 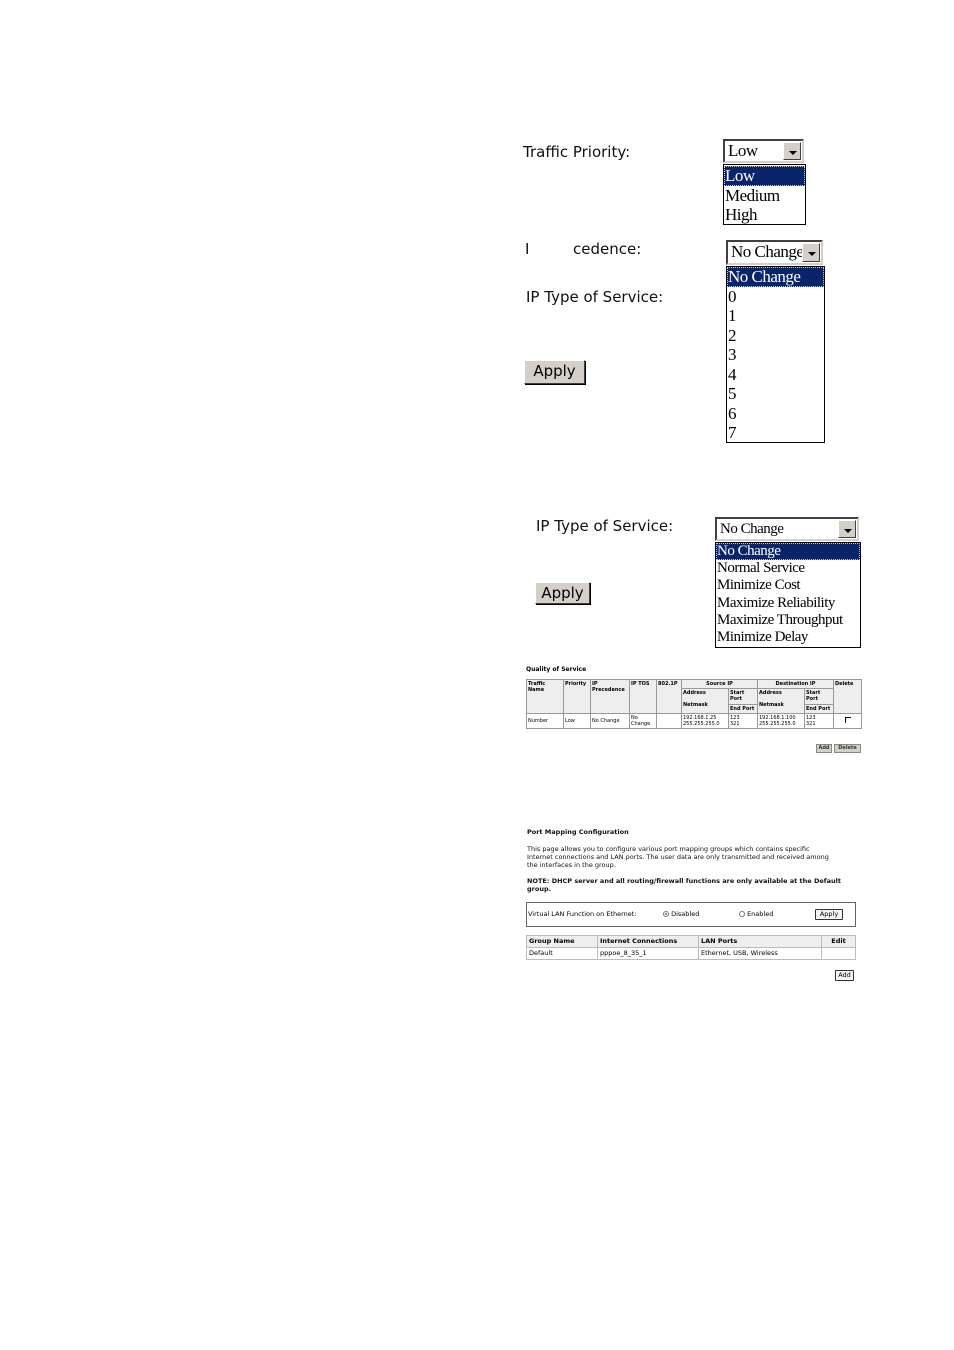 I want to click on col-internet-connections: Internet Connections, so click(x=648, y=941).